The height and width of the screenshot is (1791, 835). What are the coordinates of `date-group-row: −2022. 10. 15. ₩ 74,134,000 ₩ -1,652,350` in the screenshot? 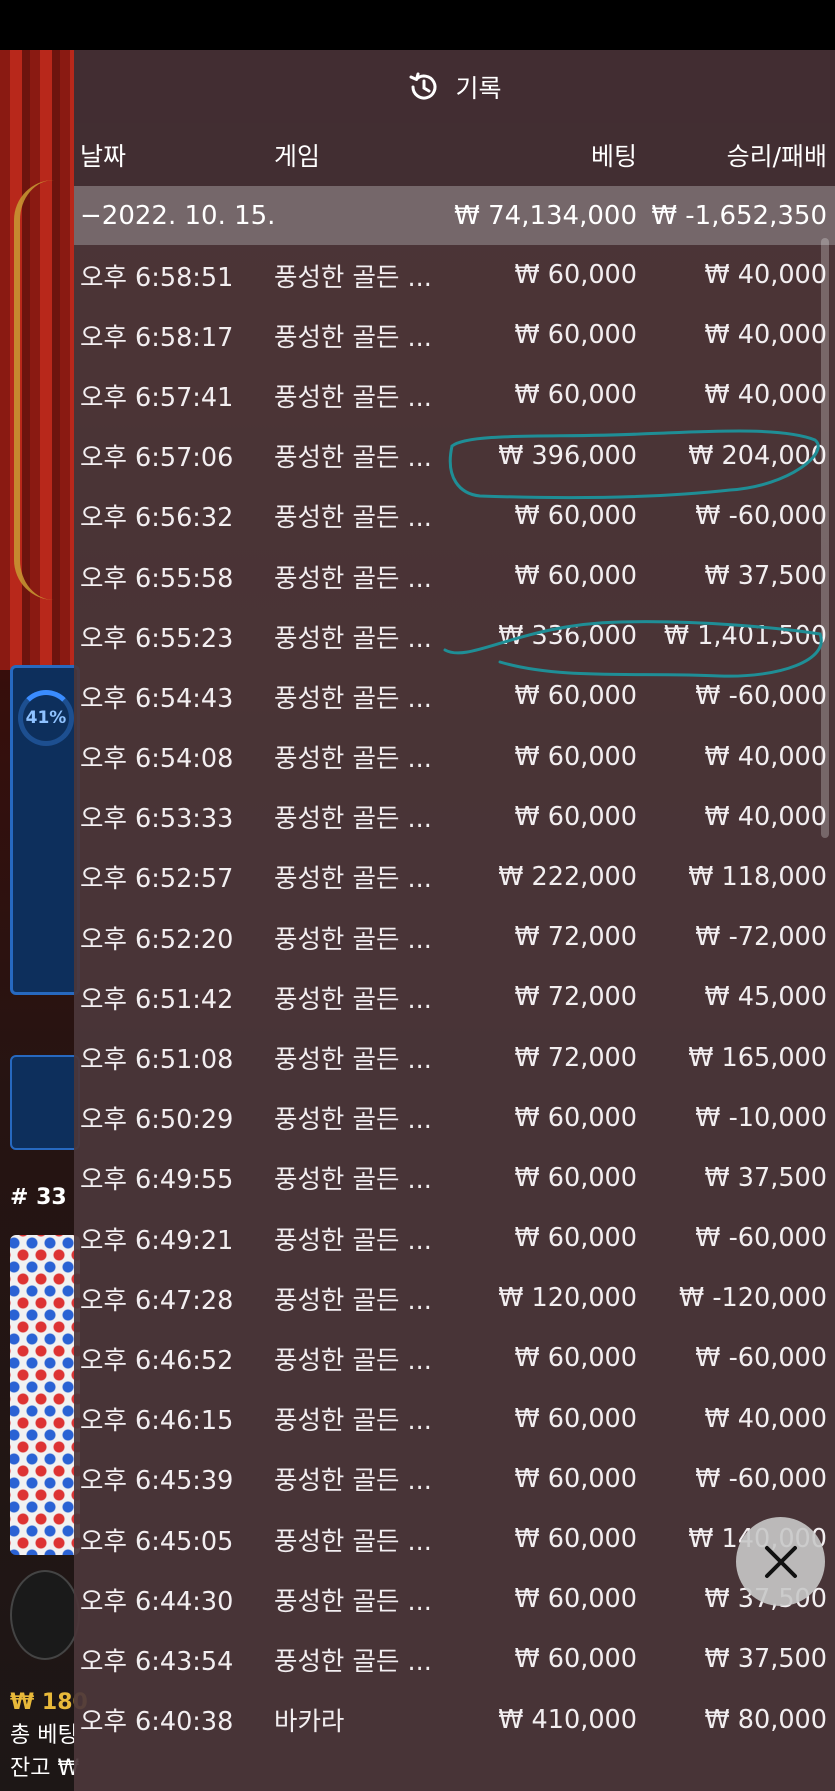 It's located at (454, 215).